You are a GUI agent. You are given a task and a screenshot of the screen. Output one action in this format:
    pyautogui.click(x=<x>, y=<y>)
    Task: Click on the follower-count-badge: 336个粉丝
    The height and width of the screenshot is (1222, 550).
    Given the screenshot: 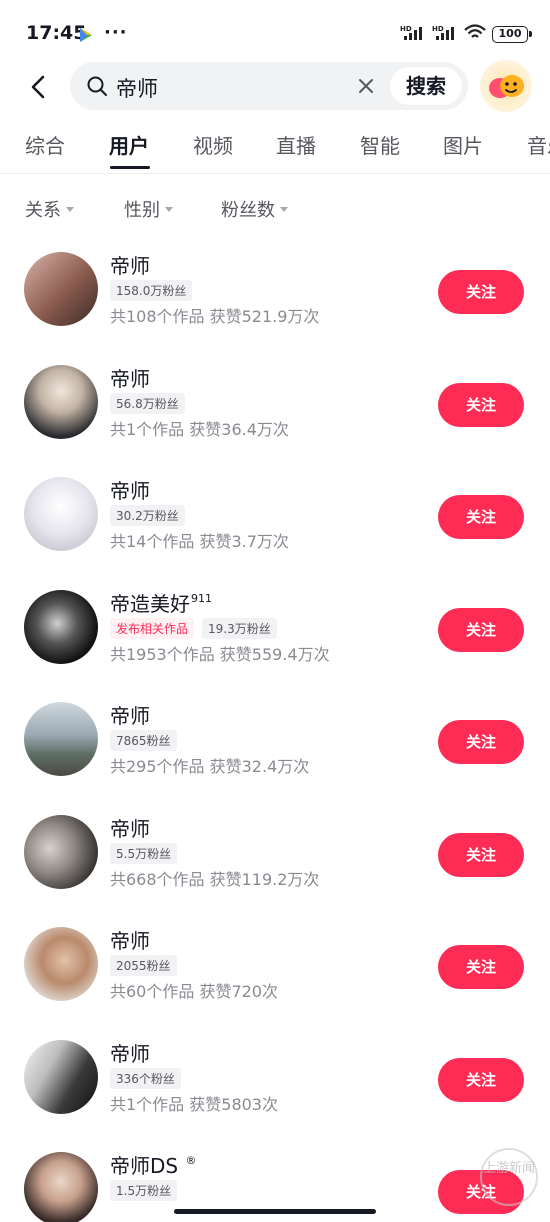 What is the action you would take?
    pyautogui.click(x=145, y=1078)
    